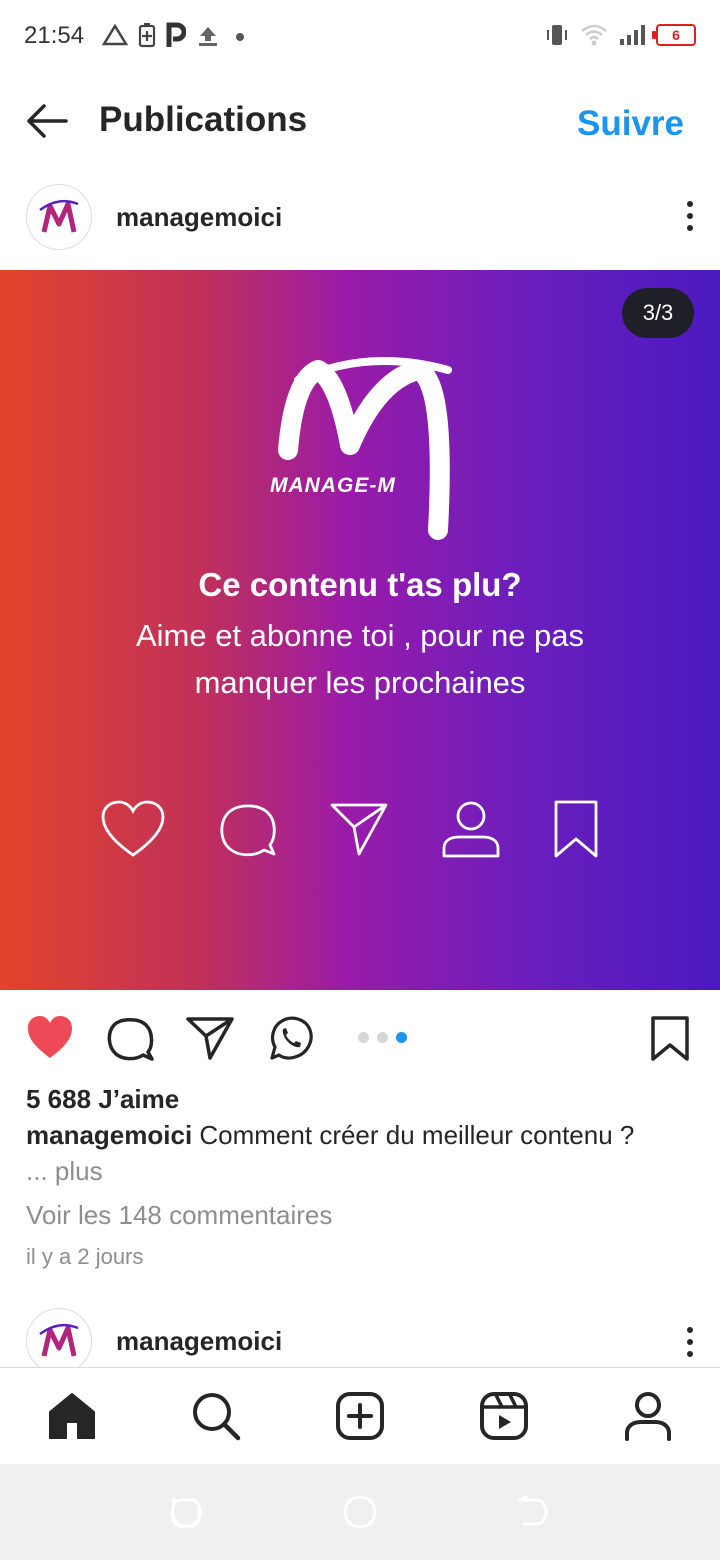  I want to click on bottom-nav, so click(360, 1415).